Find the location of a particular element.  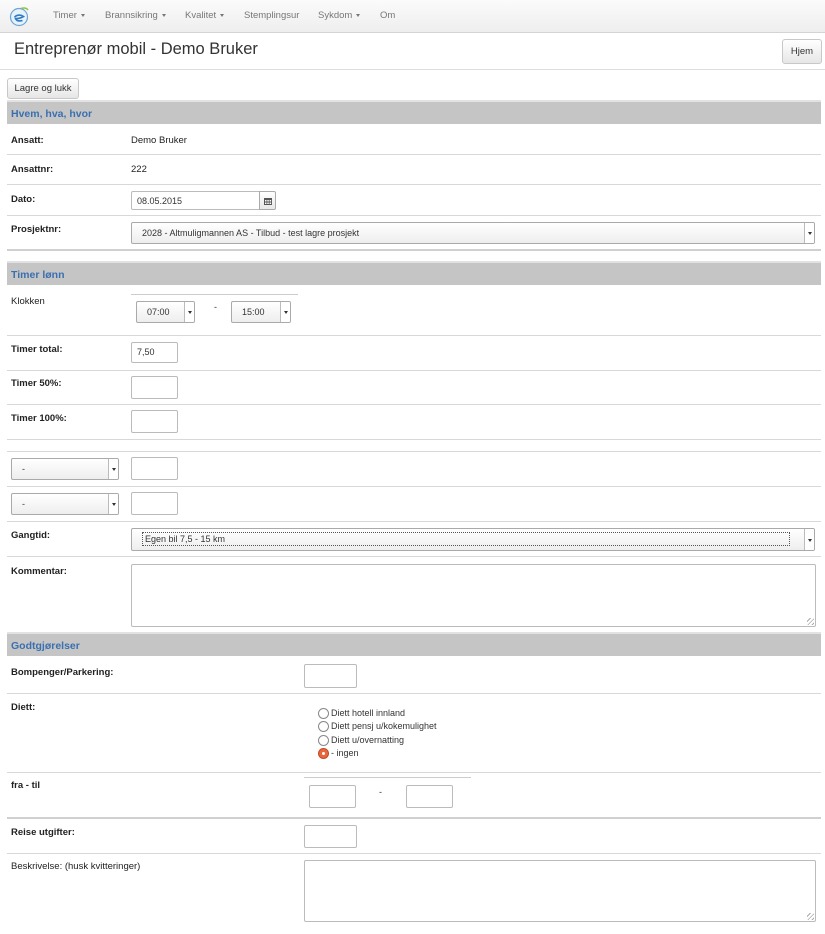

klokken-divider is located at coordinates (214, 294).